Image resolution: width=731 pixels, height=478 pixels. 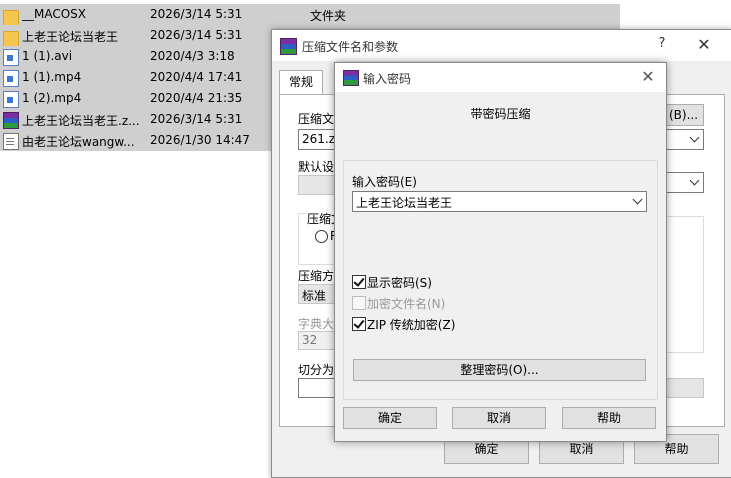 What do you see at coordinates (11, 120) in the screenshot?
I see `winrar-archive-icon` at bounding box center [11, 120].